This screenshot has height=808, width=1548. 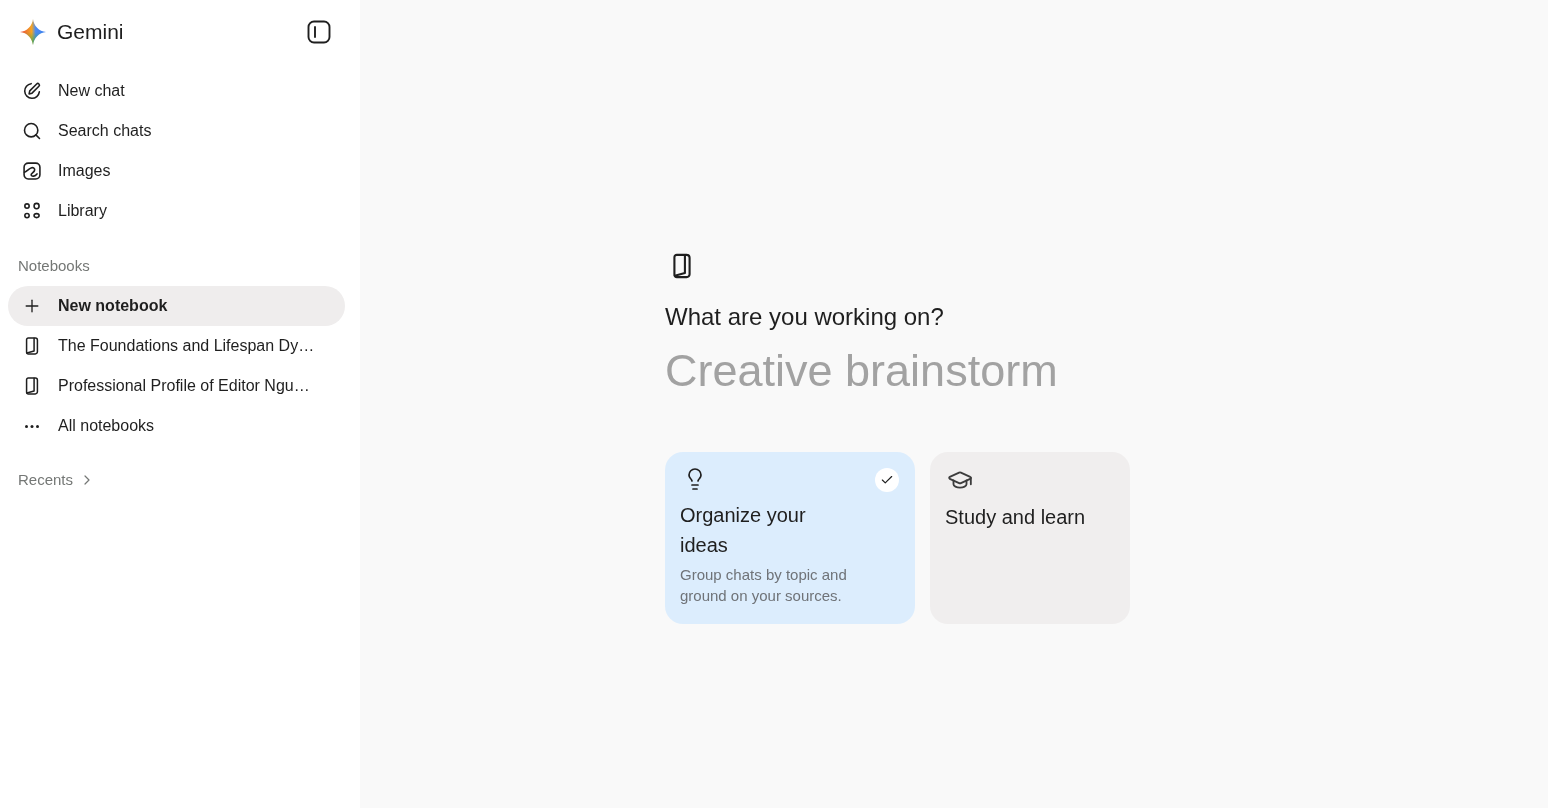 I want to click on search-icon, so click(x=32, y=131).